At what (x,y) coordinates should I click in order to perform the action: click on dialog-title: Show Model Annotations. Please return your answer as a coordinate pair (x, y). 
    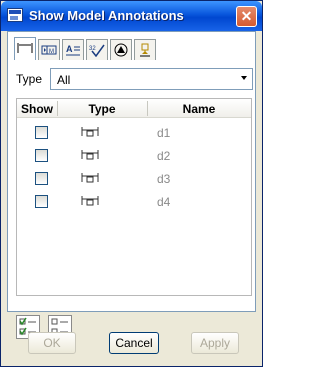
    Looking at the image, I should click on (106, 15).